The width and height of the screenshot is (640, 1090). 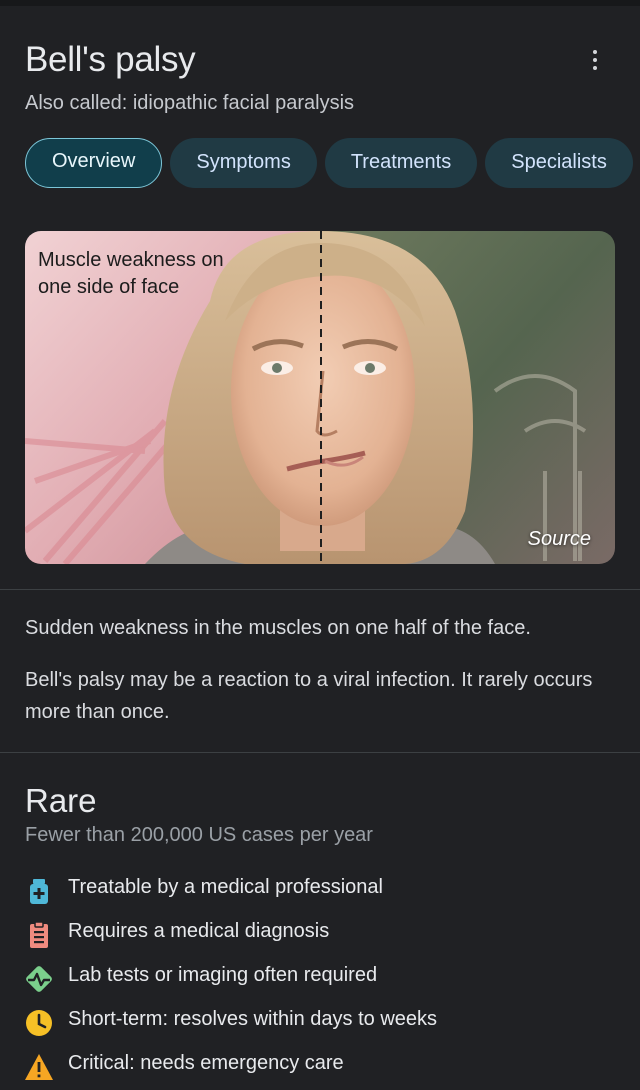 I want to click on fact-text: Critical: needs emergency care, so click(x=206, y=1063).